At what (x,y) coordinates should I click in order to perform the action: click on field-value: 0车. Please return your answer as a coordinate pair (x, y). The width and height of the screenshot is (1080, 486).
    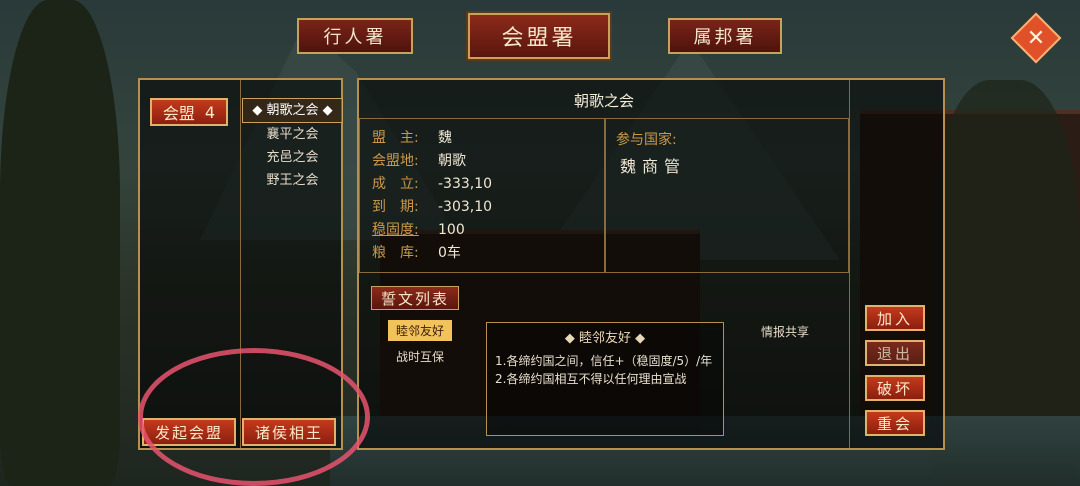
    Looking at the image, I should click on (449, 253).